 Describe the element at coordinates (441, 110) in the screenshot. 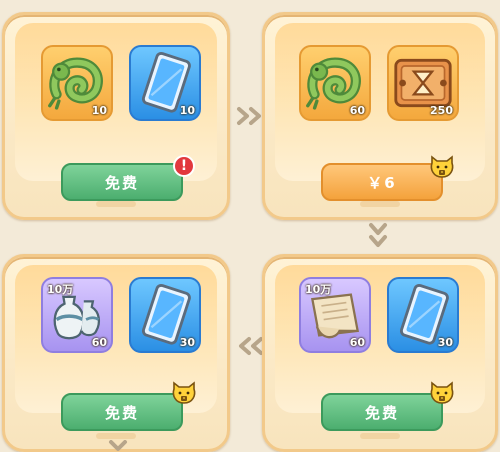

I see `item-count: 250` at that location.